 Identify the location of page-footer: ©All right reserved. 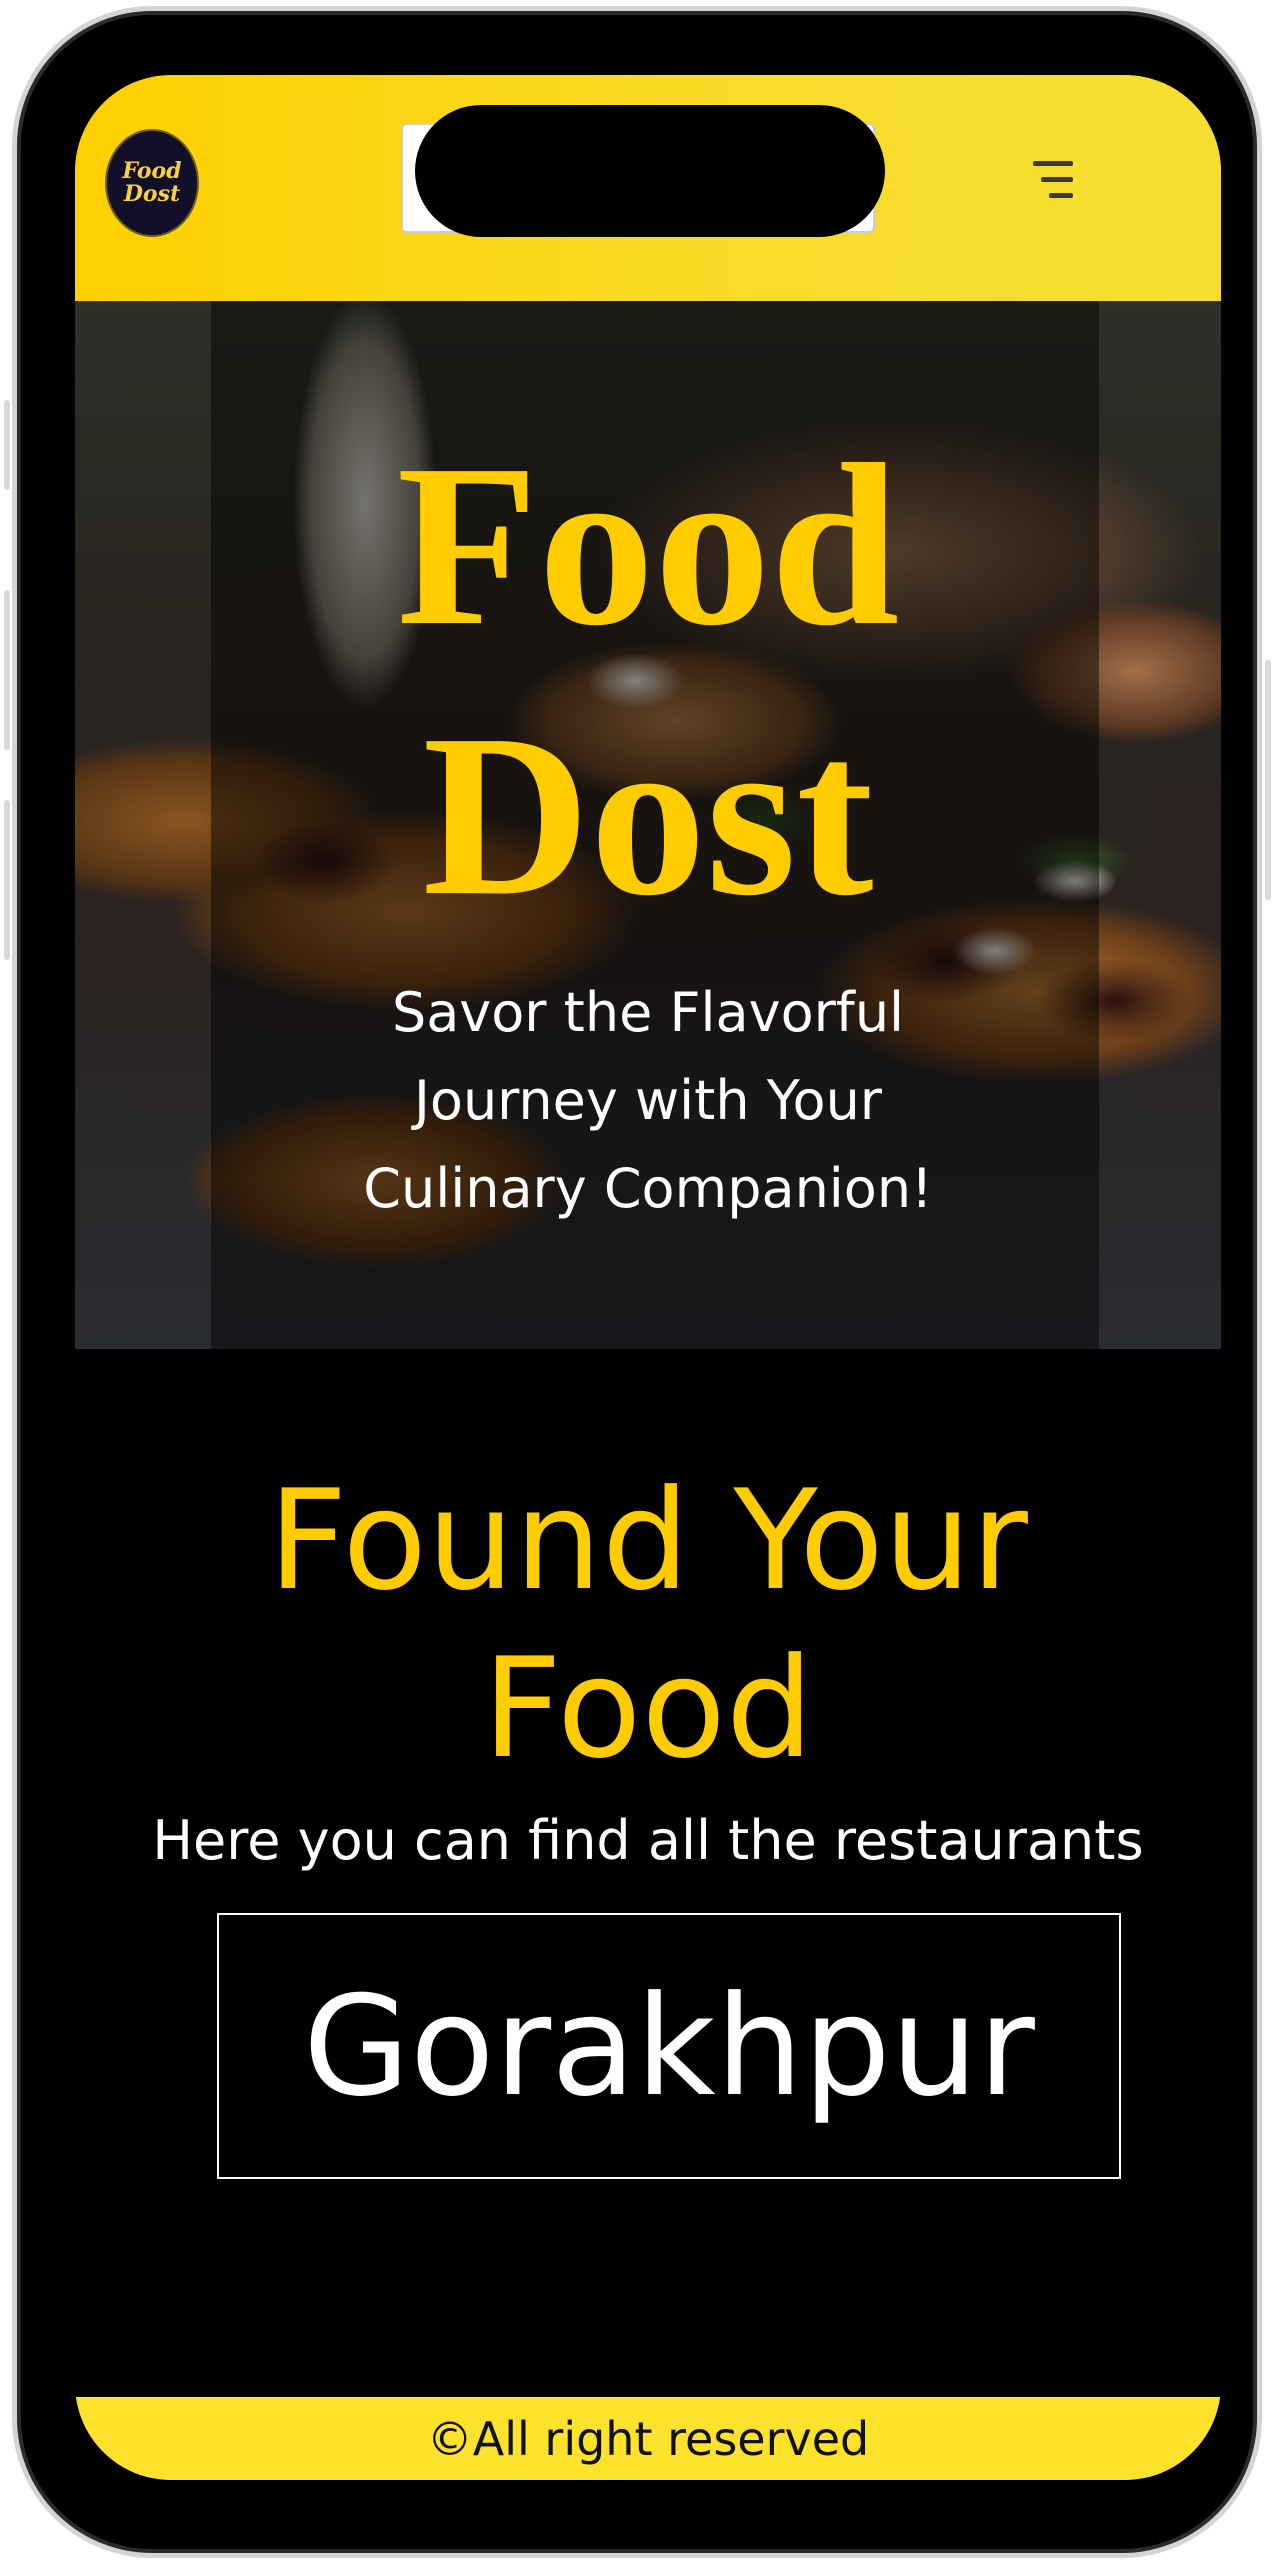
(648, 2438).